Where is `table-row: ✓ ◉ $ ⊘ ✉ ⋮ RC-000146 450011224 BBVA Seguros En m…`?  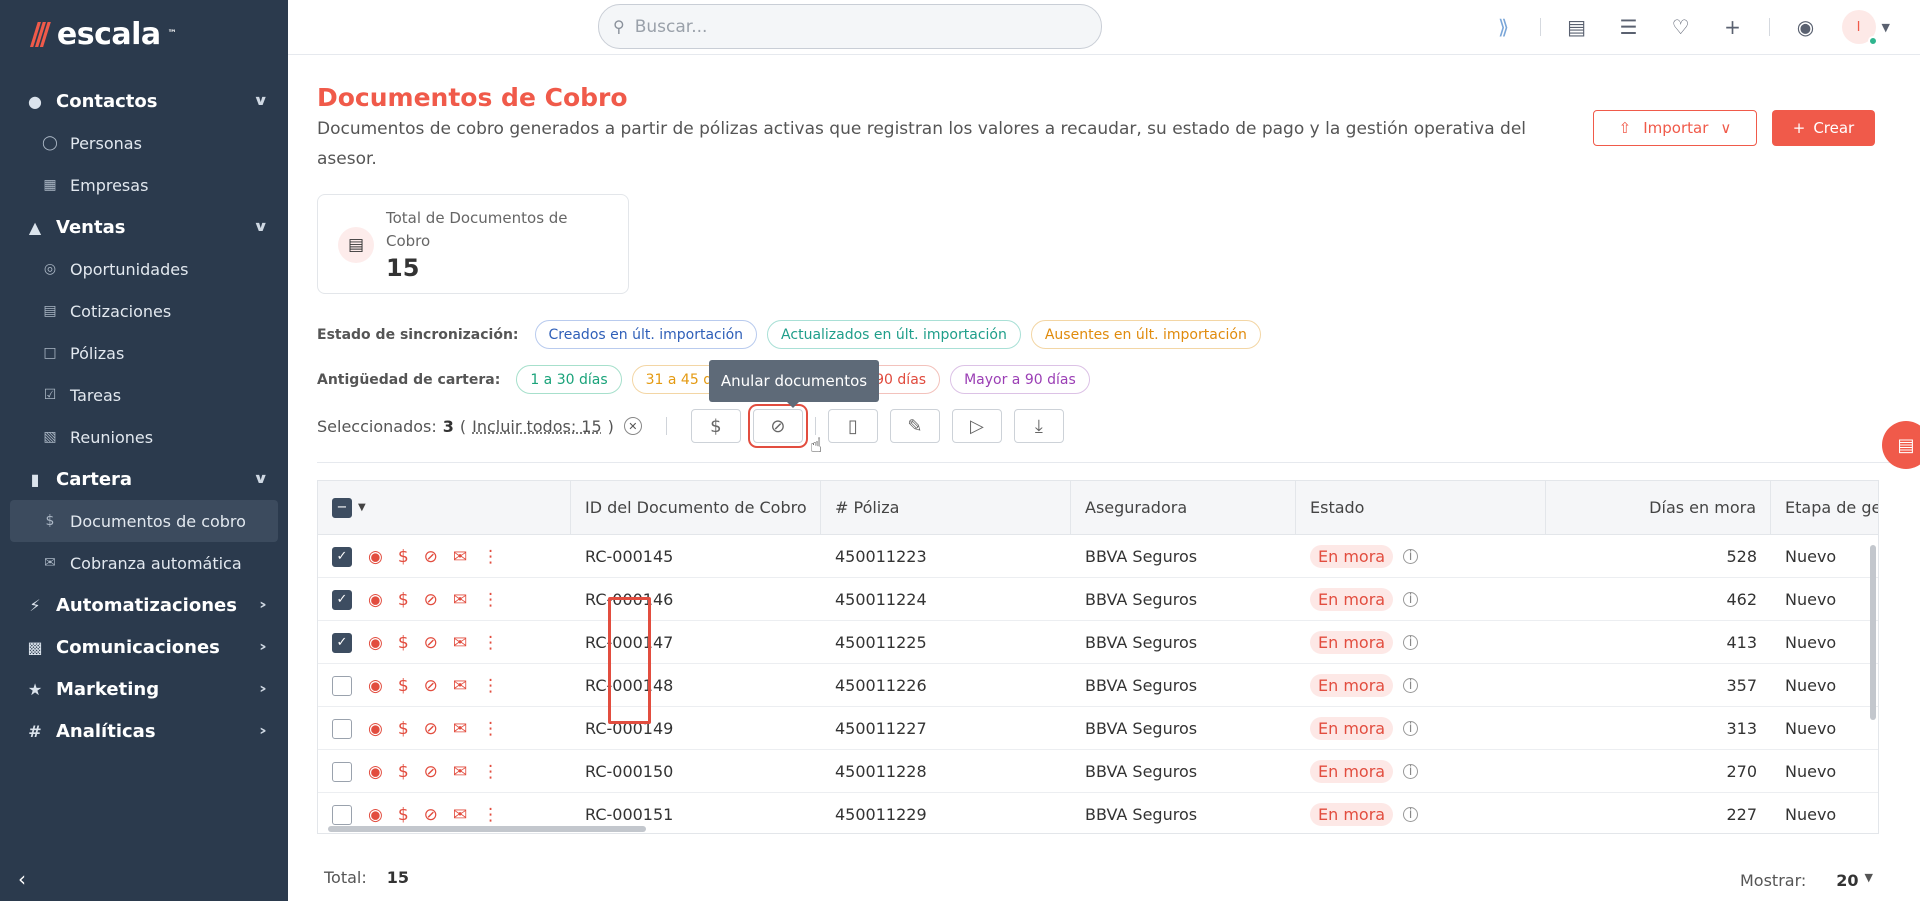 table-row: ✓ ◉ $ ⊘ ✉ ⋮ RC-000146 450011224 BBVA Seguros En m… is located at coordinates (1098, 599).